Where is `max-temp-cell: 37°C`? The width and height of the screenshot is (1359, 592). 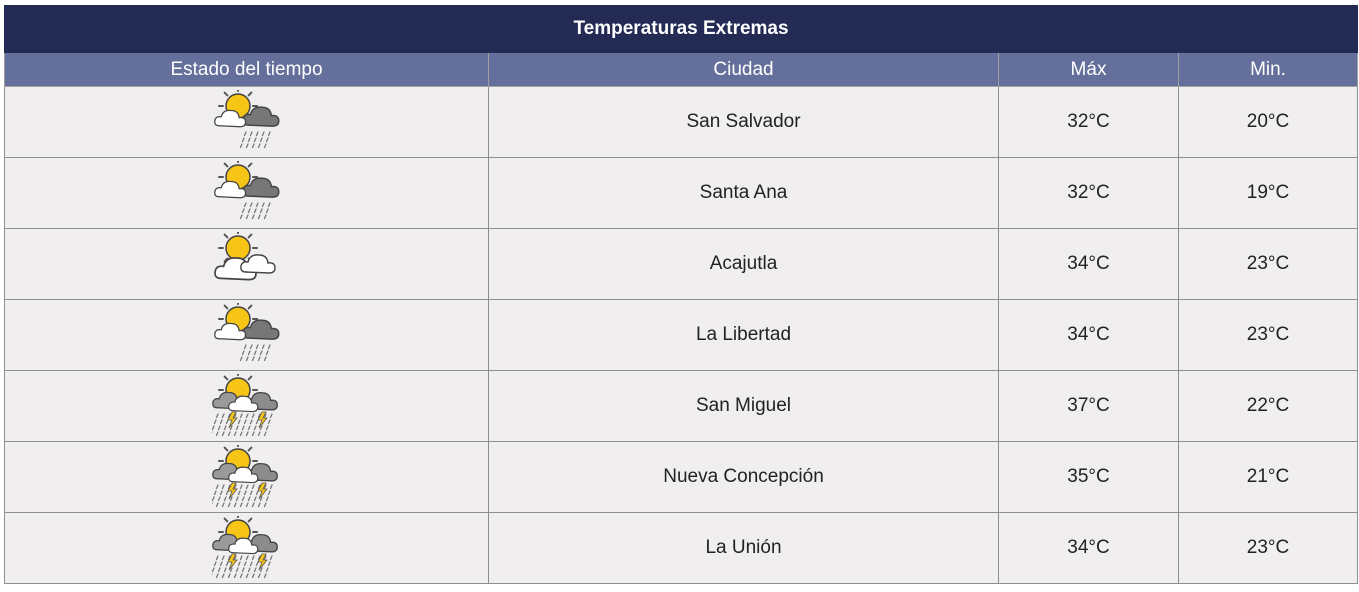 max-temp-cell: 37°C is located at coordinates (1088, 406).